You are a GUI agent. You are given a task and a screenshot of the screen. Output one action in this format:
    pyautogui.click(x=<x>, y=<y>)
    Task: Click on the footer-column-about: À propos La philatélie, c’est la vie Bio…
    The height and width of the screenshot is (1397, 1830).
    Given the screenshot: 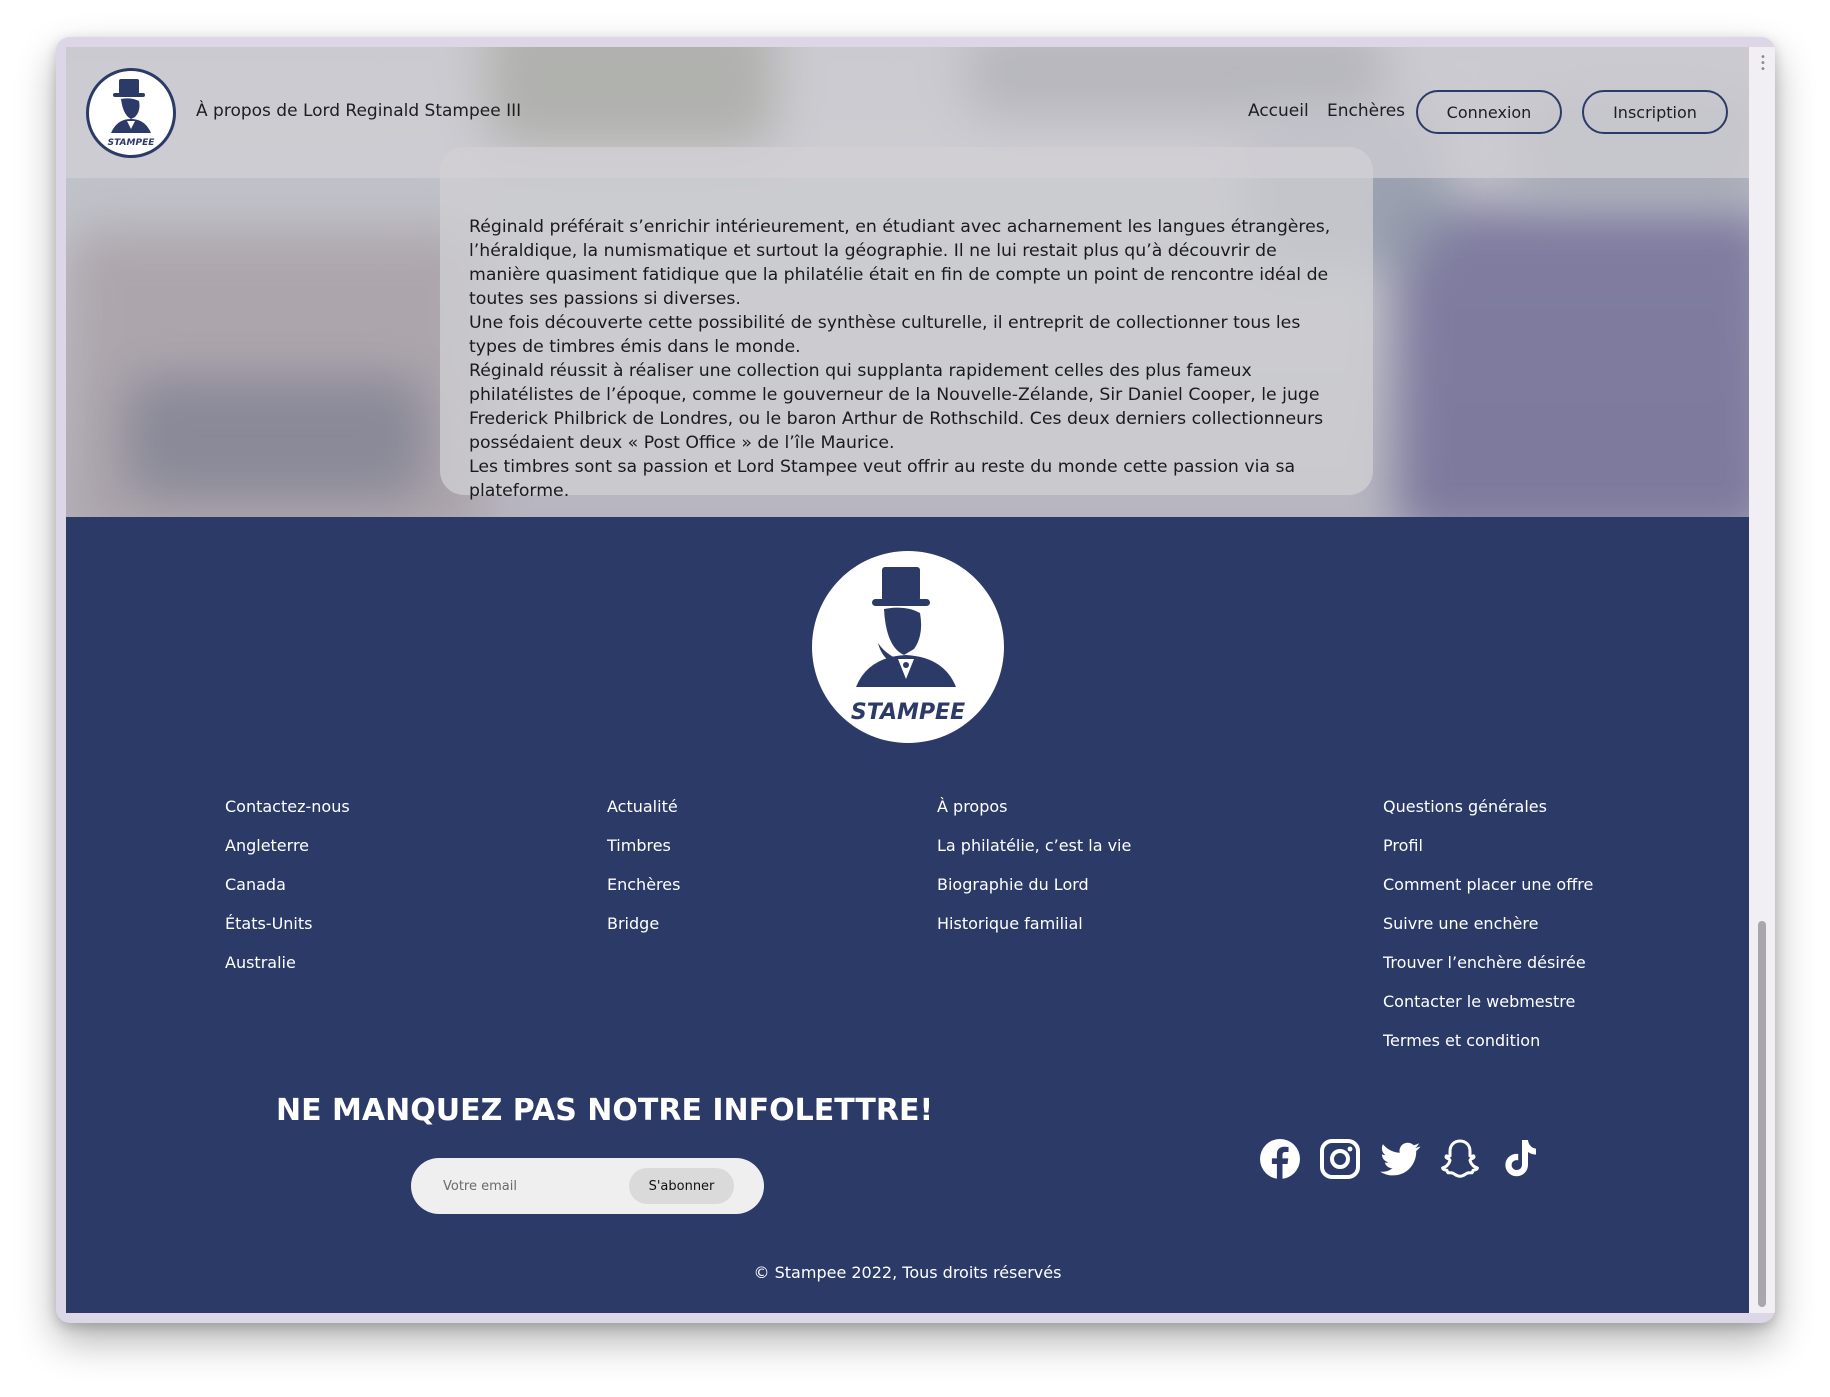 What is the action you would take?
    pyautogui.click(x=1034, y=875)
    